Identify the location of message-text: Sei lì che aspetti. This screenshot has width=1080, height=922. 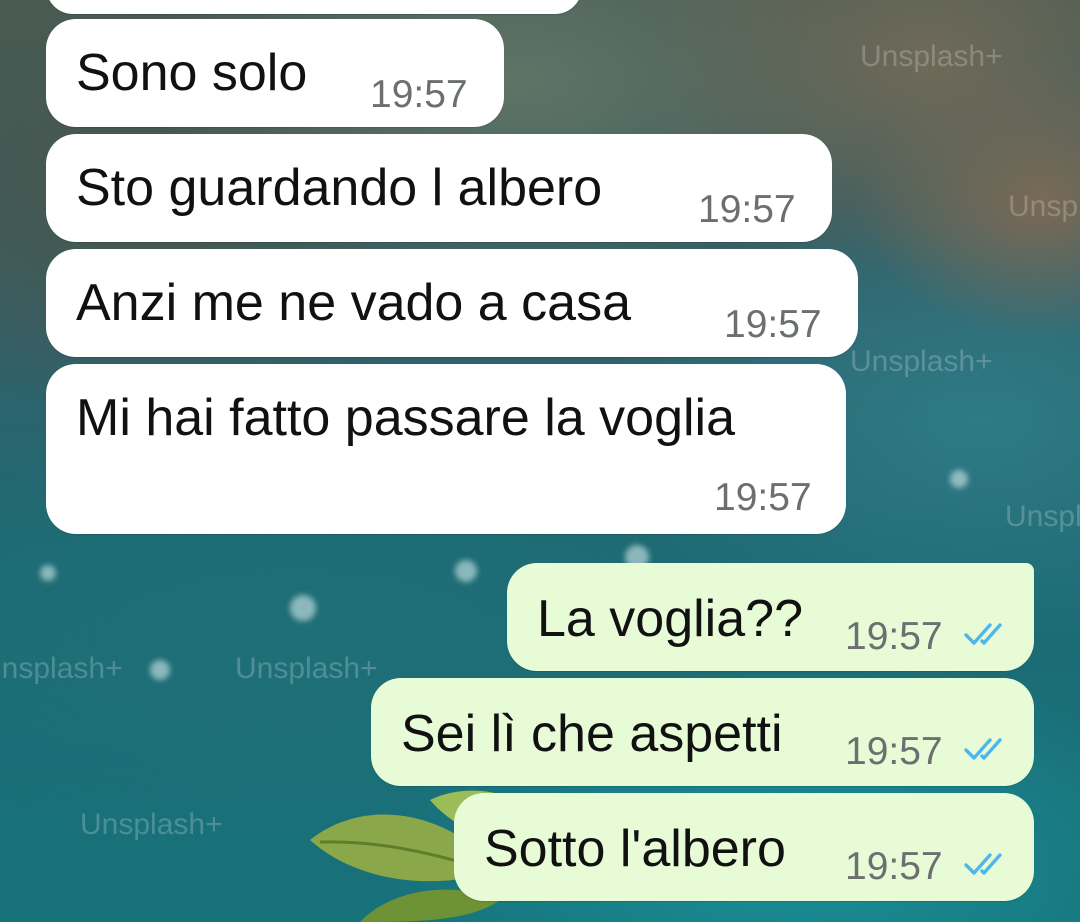
(592, 734).